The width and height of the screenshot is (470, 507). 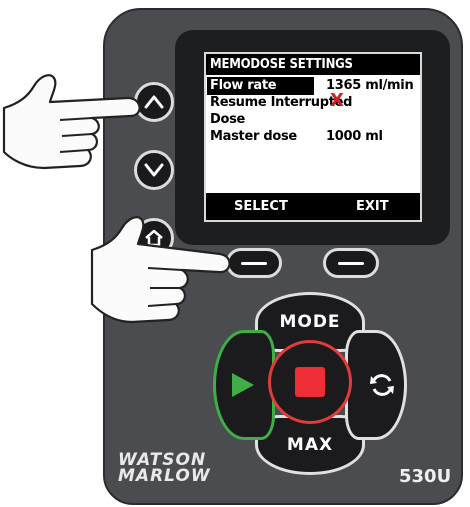 What do you see at coordinates (354, 136) in the screenshot?
I see `menu-item-value: 1000 ml` at bounding box center [354, 136].